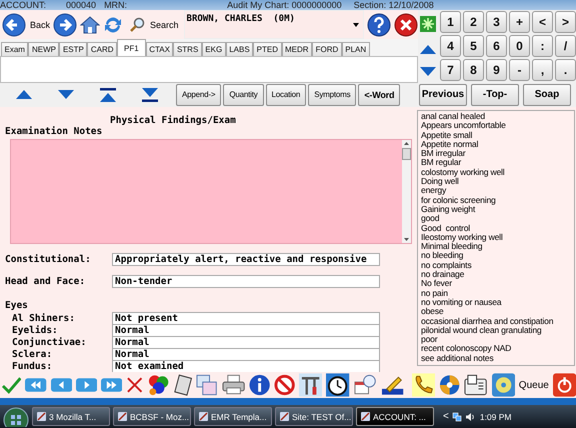 This screenshot has height=428, width=576. Describe the element at coordinates (158, 385) in the screenshot. I see `color-circles-icon` at that location.